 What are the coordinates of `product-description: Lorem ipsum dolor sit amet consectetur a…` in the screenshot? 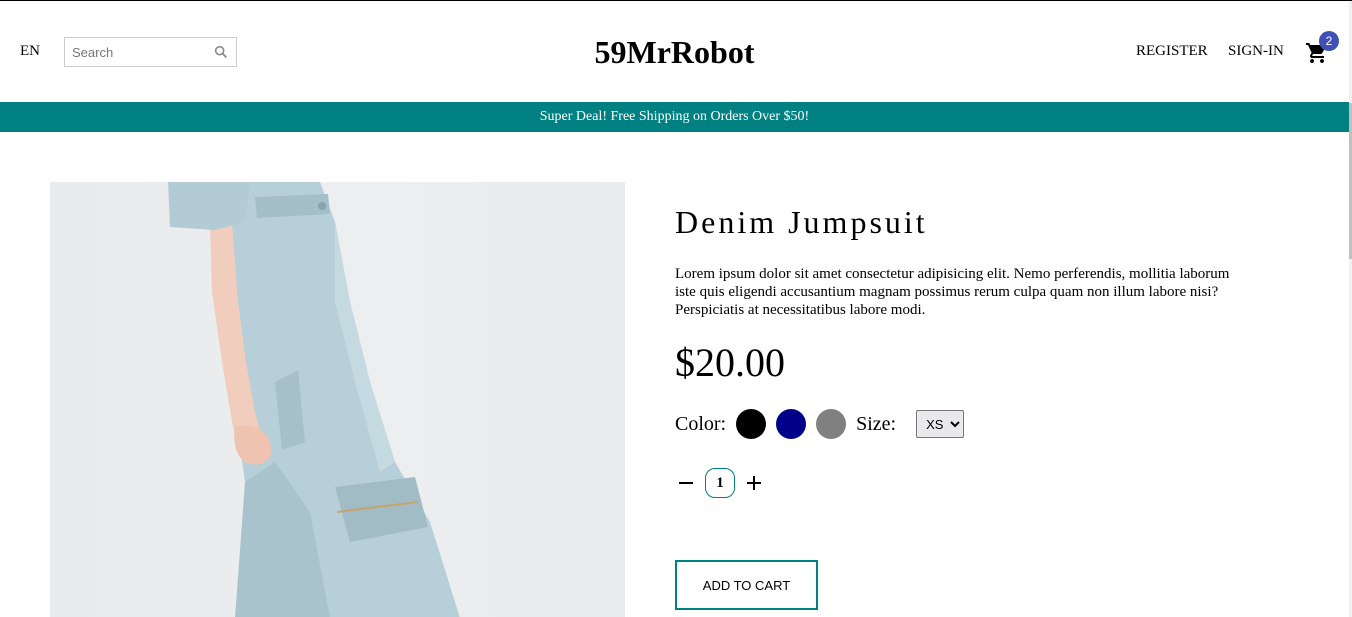 It's located at (952, 292).